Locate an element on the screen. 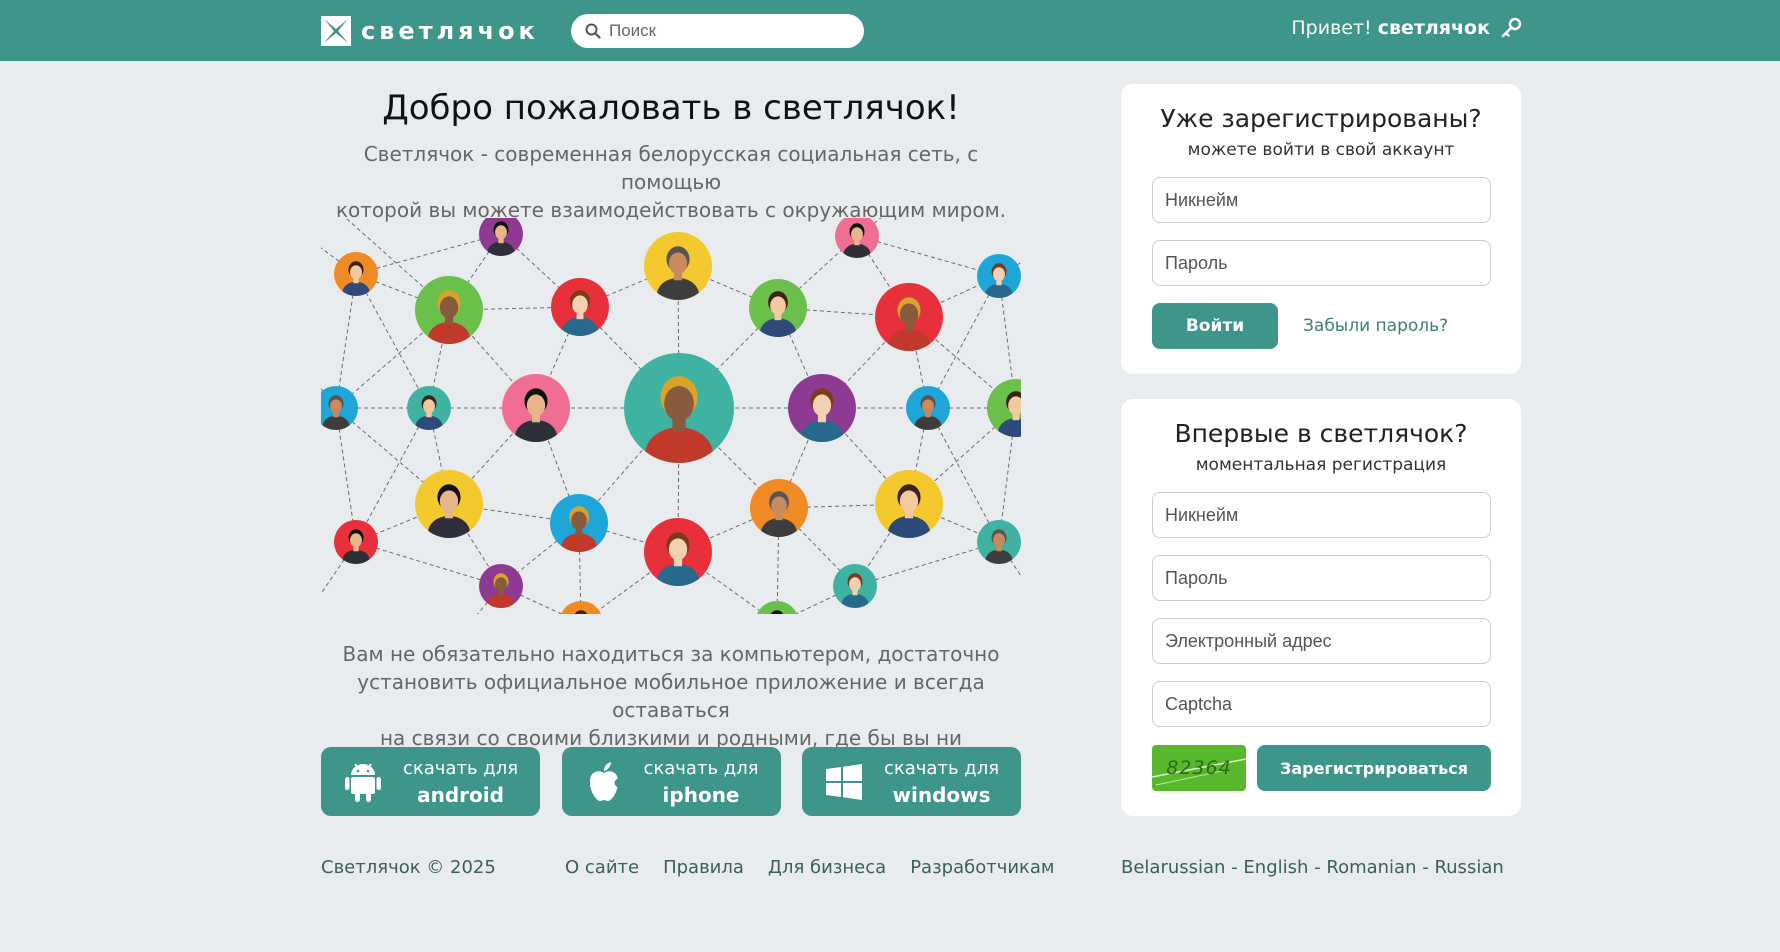 The image size is (1780, 952). footer-link-rules: Правила is located at coordinates (703, 867).